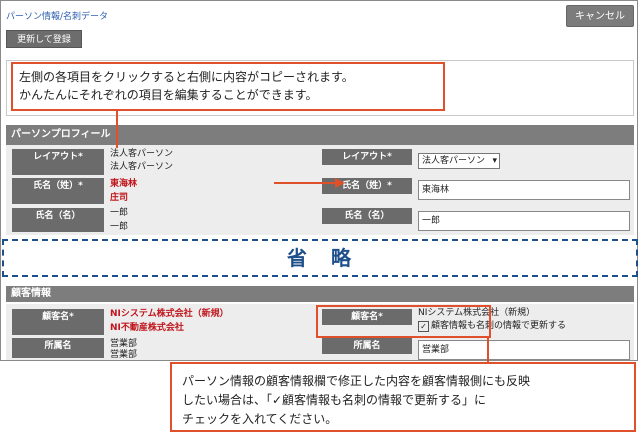  What do you see at coordinates (186, 77) in the screenshot?
I see `callout-copy-line1: 左側の各項目をクリックすると右側に内容がコピーされます。` at bounding box center [186, 77].